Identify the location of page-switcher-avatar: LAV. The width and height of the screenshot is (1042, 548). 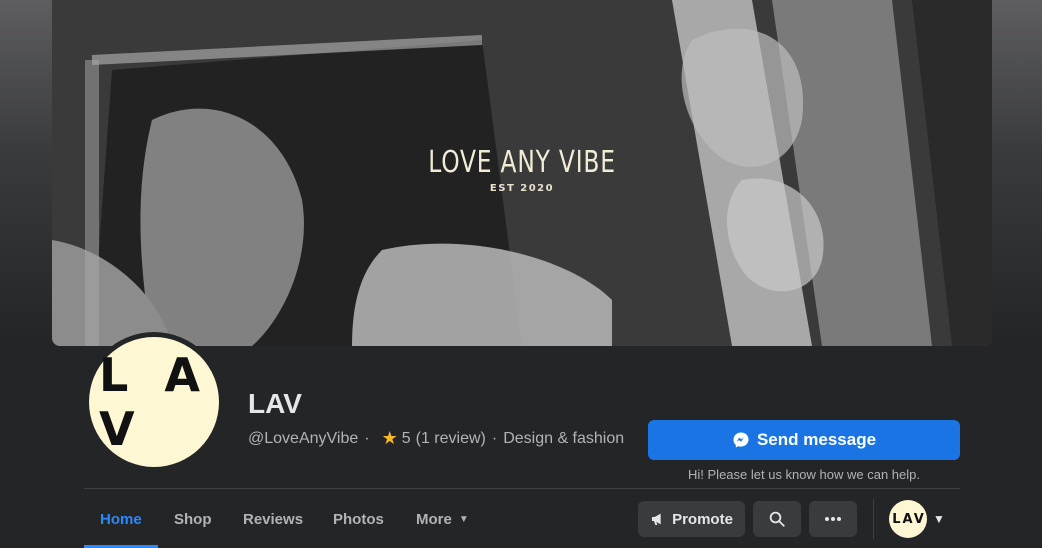
(908, 519).